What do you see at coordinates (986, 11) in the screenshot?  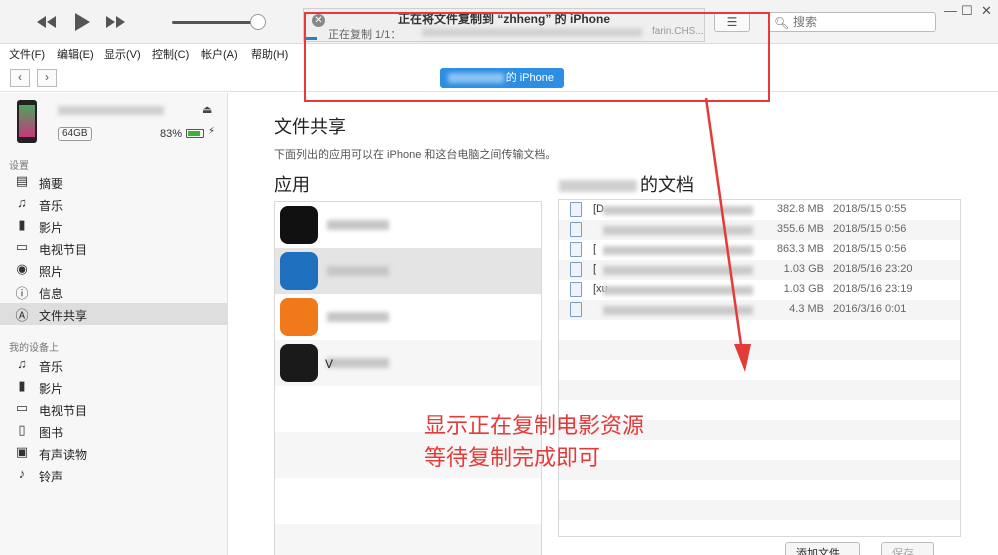 I see `close-window-icon: ✕` at bounding box center [986, 11].